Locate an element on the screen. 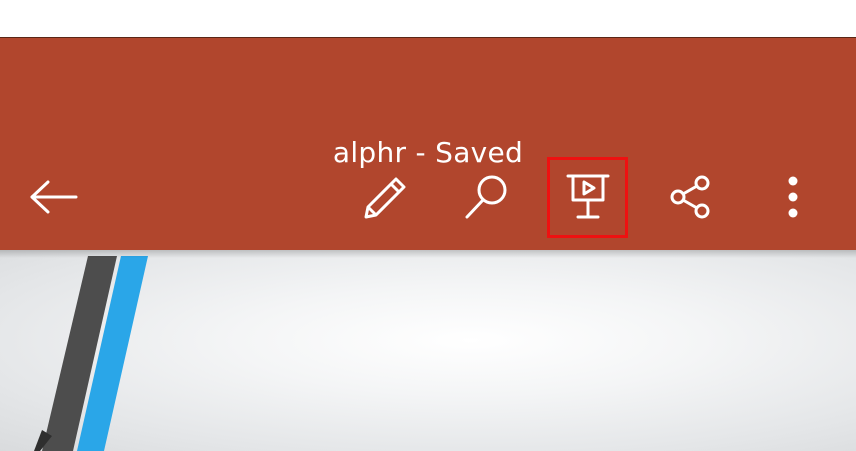 This screenshot has height=451, width=856. back-button is located at coordinates (54, 197).